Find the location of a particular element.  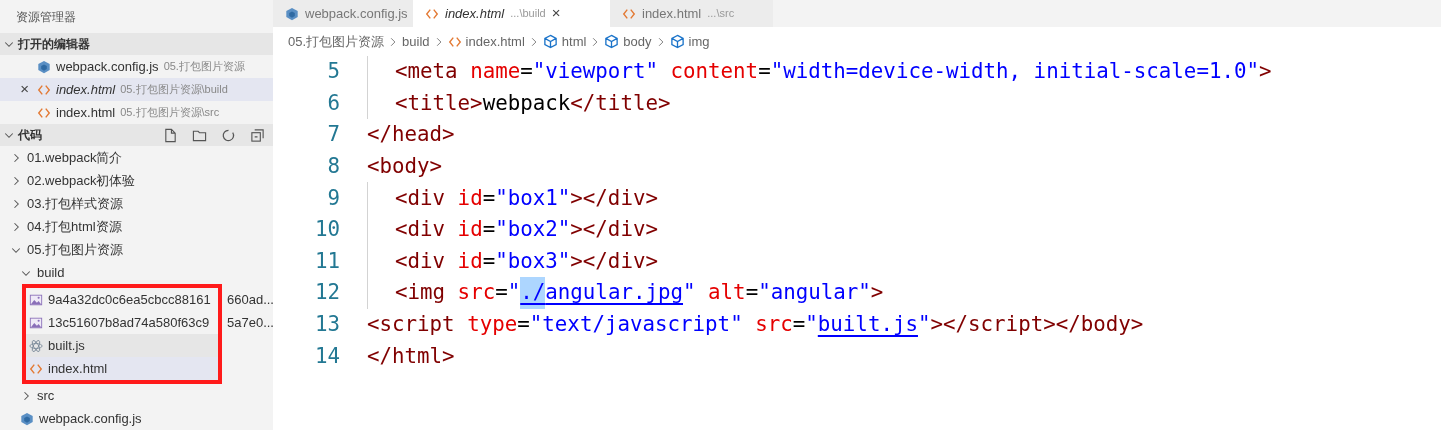

tree-item: src is located at coordinates (136, 395).